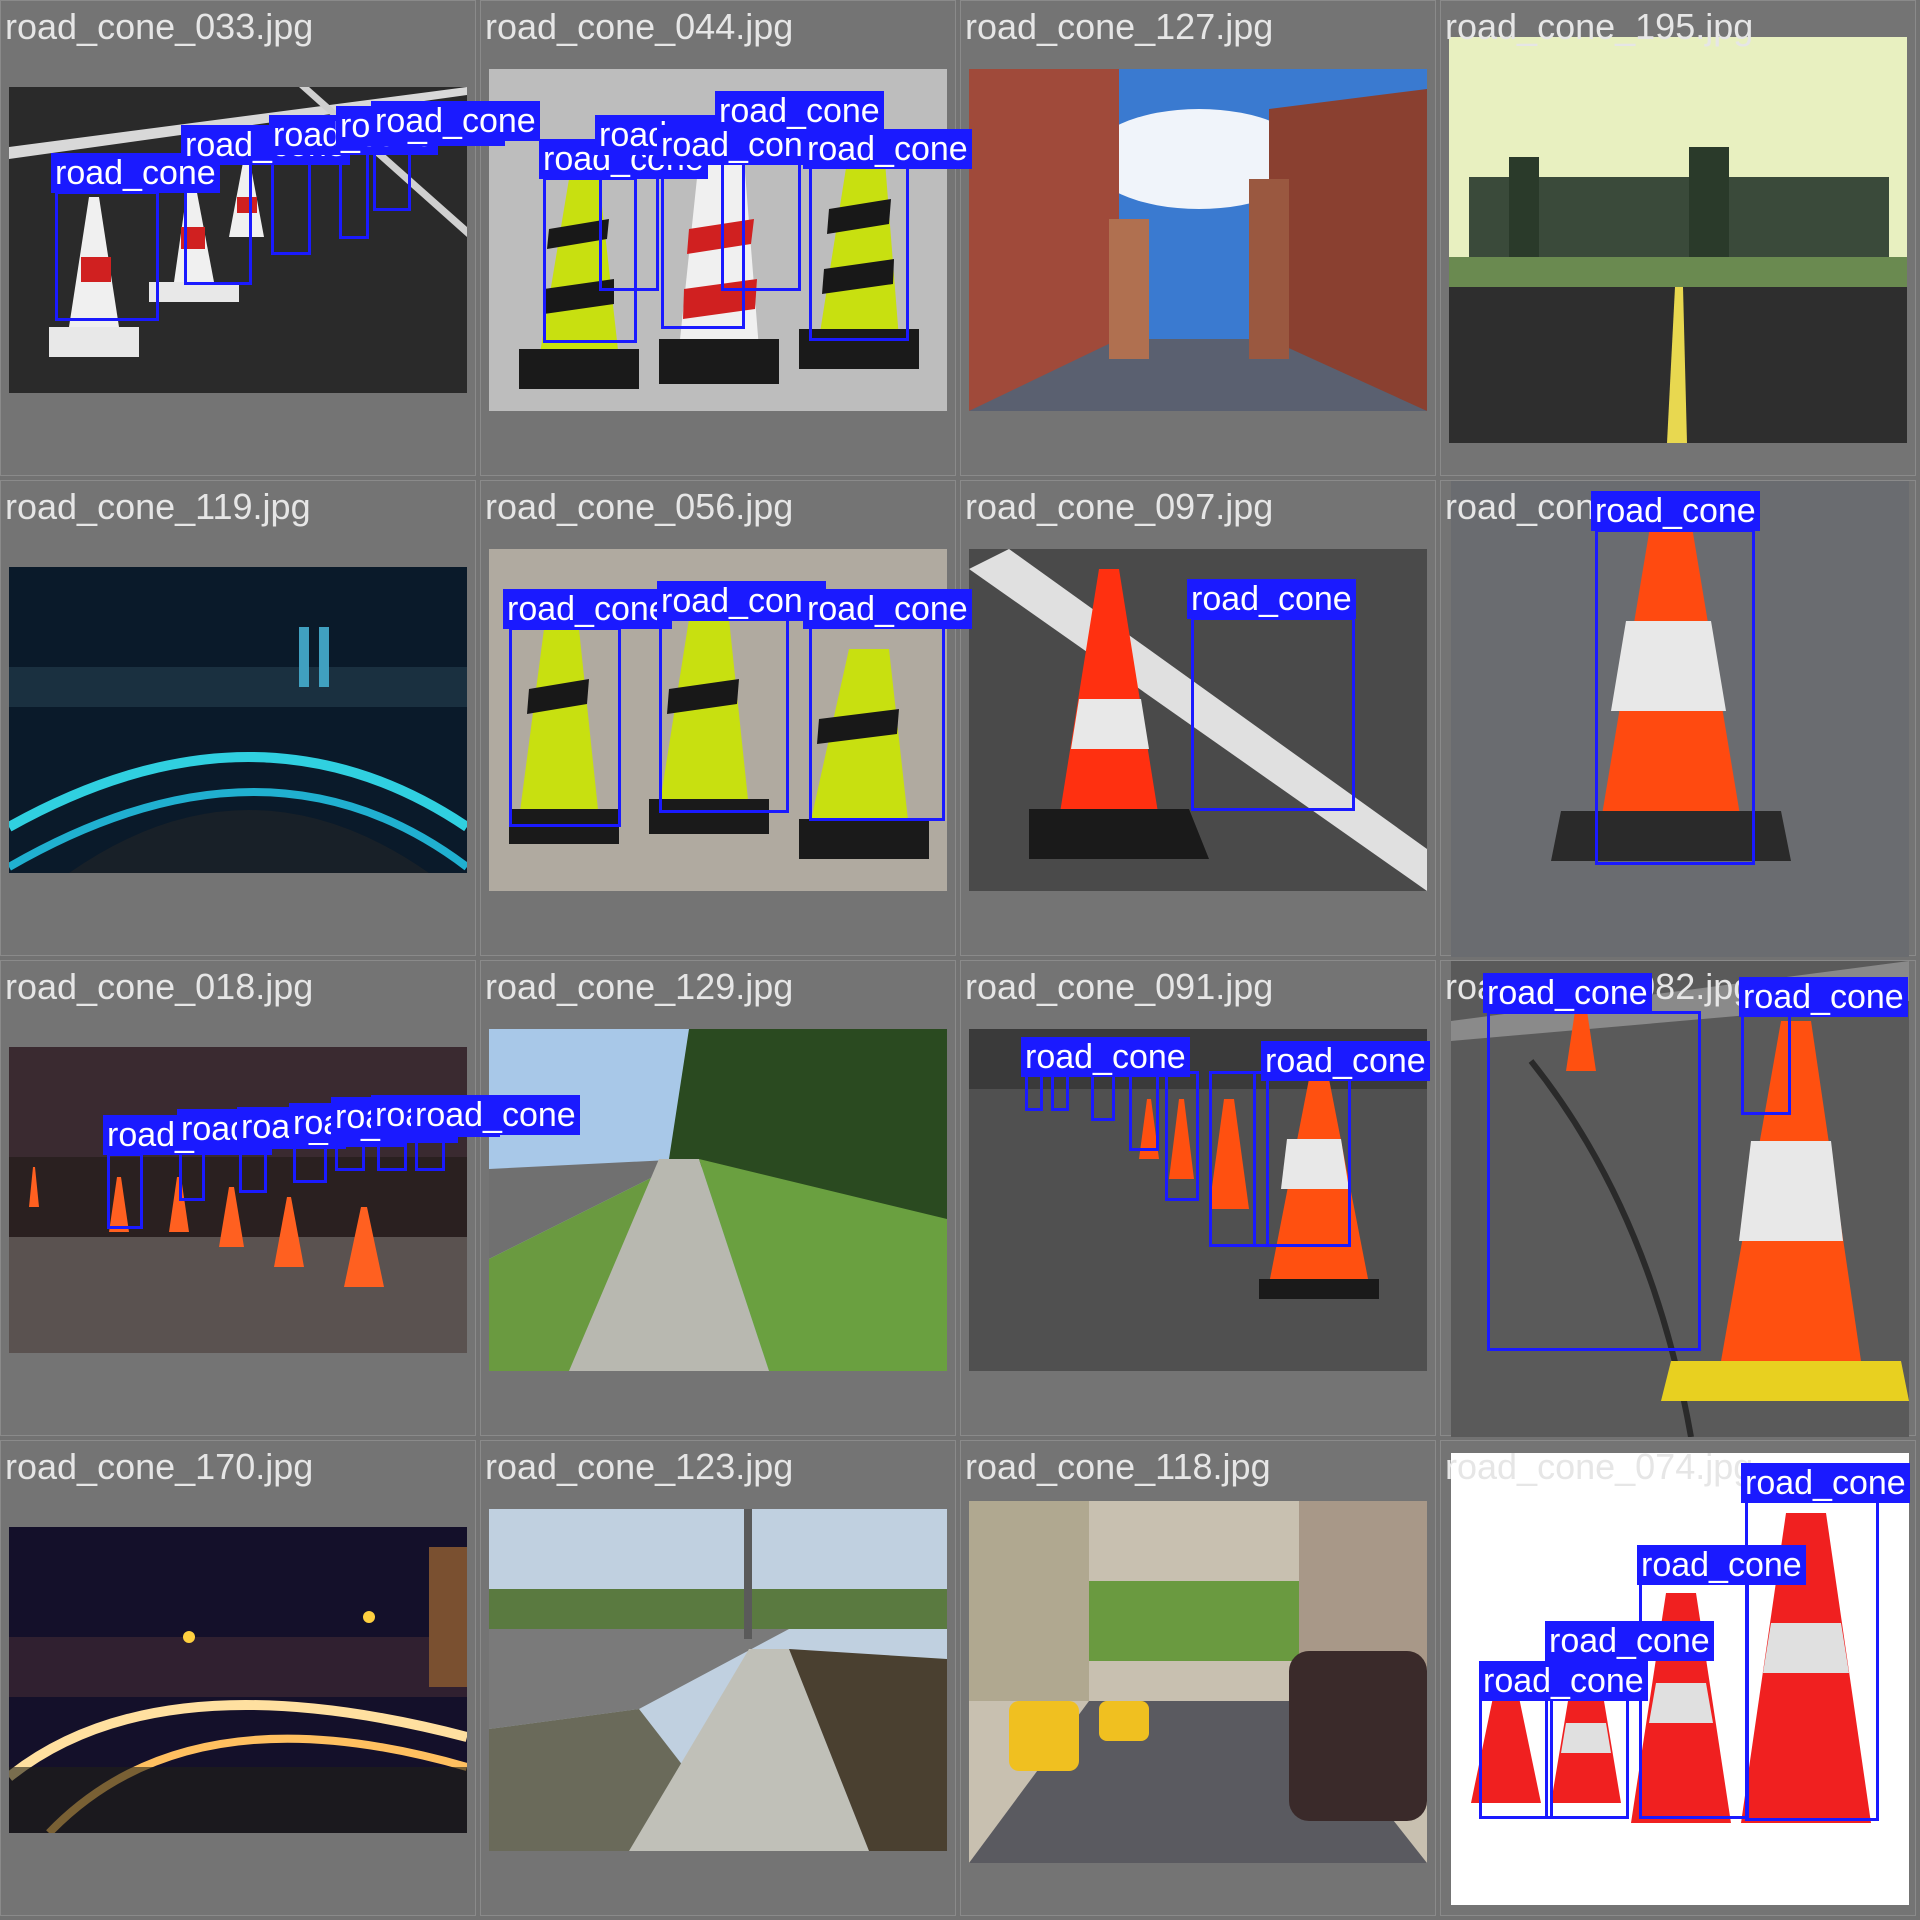 This screenshot has height=1920, width=1920. I want to click on tile-road-cone-118: road_cone_118.jpg, so click(1198, 1678).